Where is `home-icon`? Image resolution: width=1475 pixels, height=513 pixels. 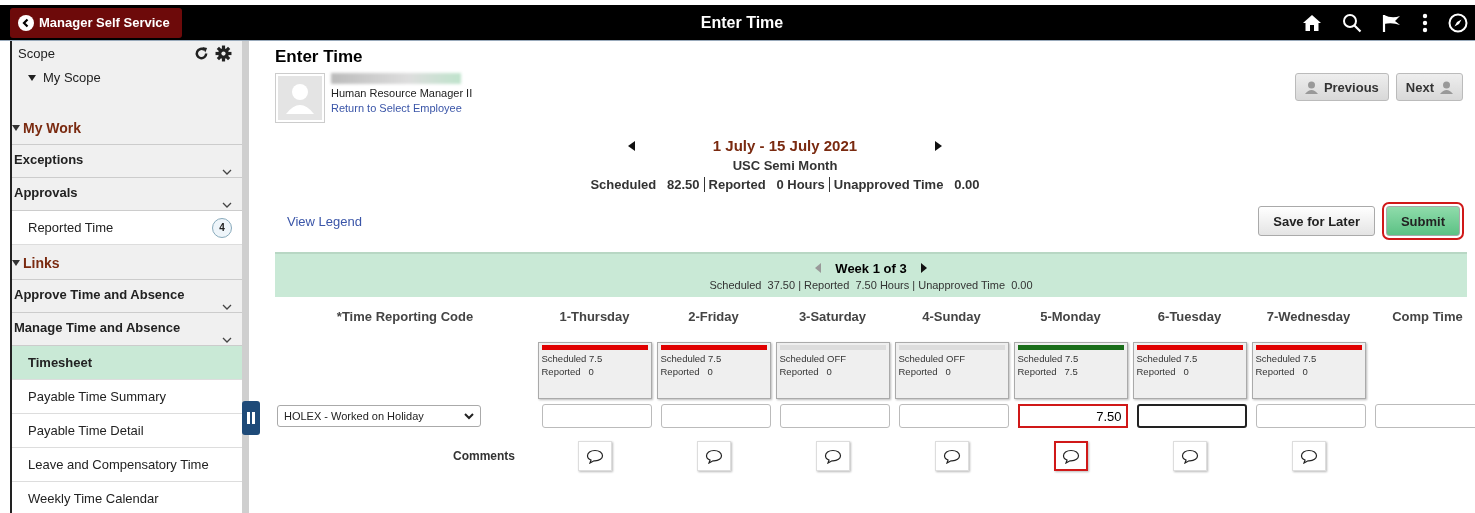
home-icon is located at coordinates (1312, 22).